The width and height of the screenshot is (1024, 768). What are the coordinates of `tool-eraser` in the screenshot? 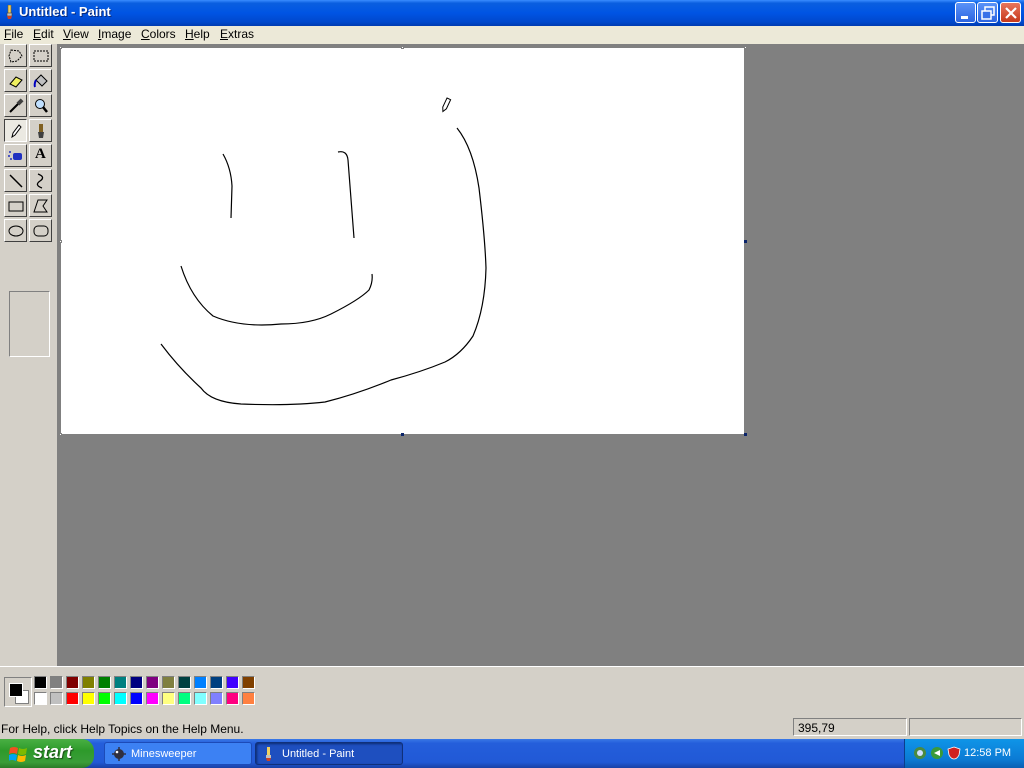 It's located at (15, 80).